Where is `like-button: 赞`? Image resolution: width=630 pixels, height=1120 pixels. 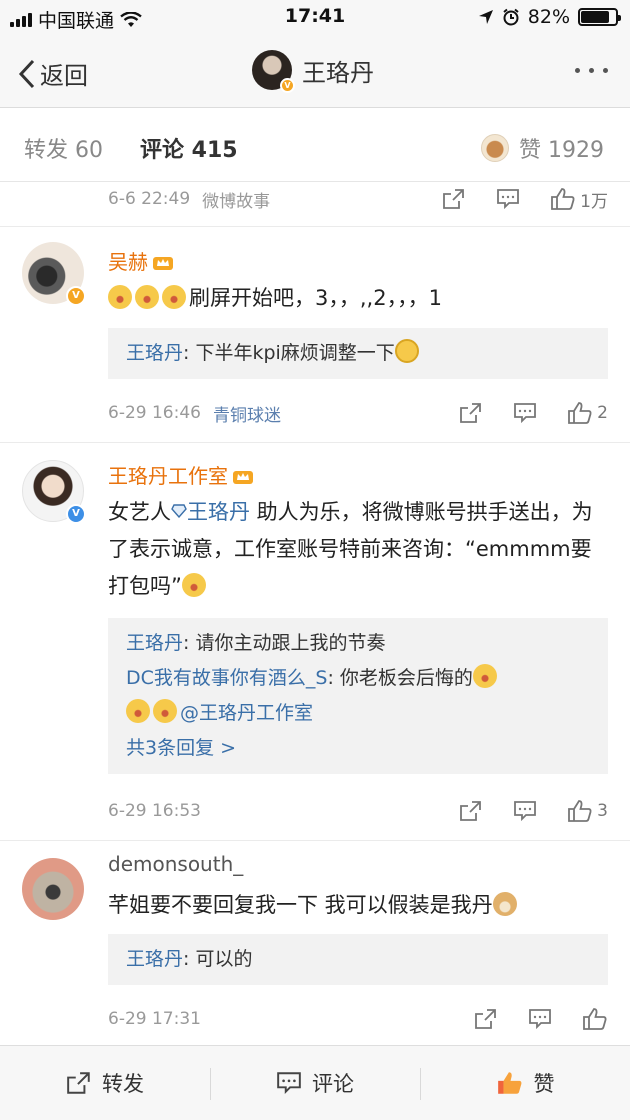
like-button: 赞 is located at coordinates (525, 1083).